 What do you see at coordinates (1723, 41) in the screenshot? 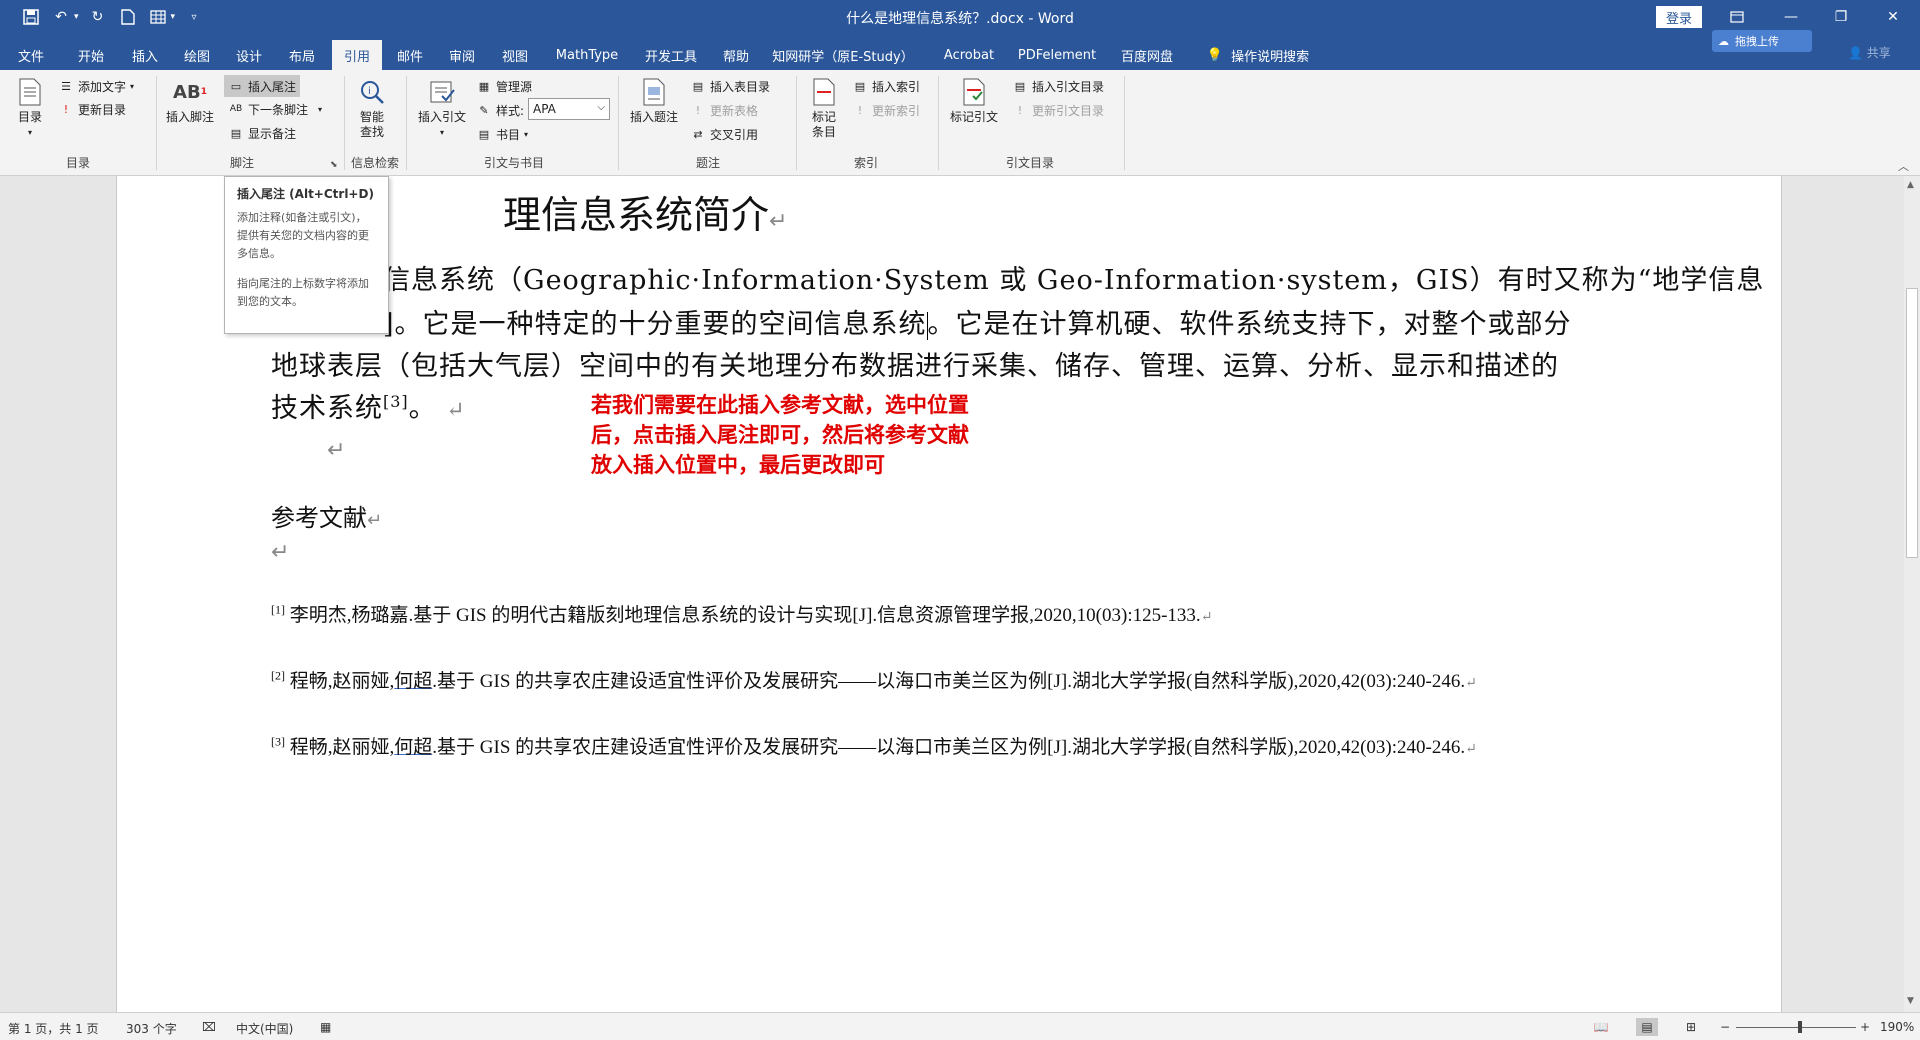
I see `cloud-icon: ☁` at bounding box center [1723, 41].